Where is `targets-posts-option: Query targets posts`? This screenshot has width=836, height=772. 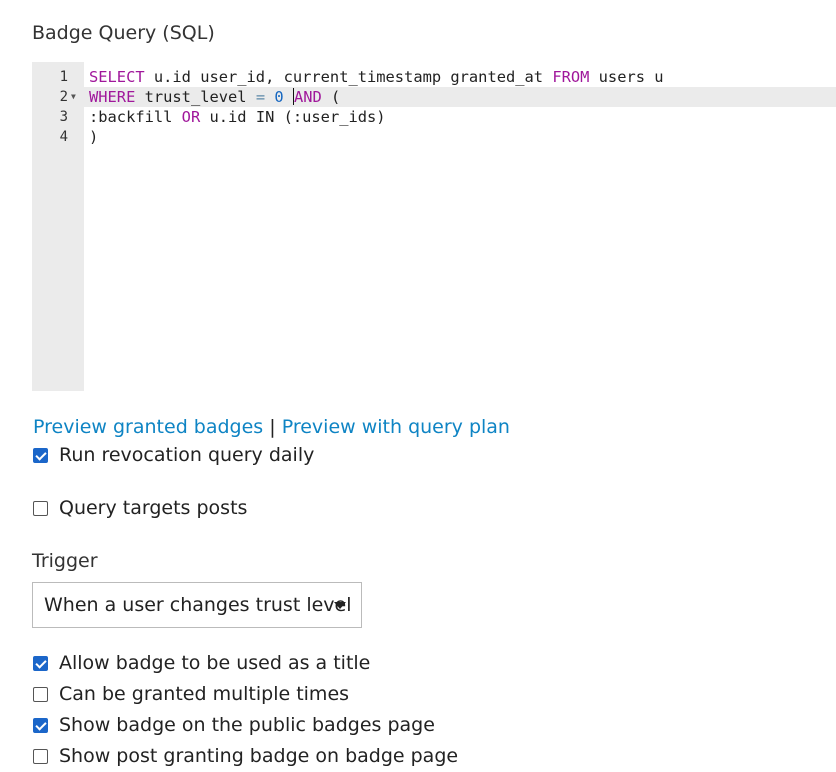
targets-posts-option: Query targets posts is located at coordinates (140, 508).